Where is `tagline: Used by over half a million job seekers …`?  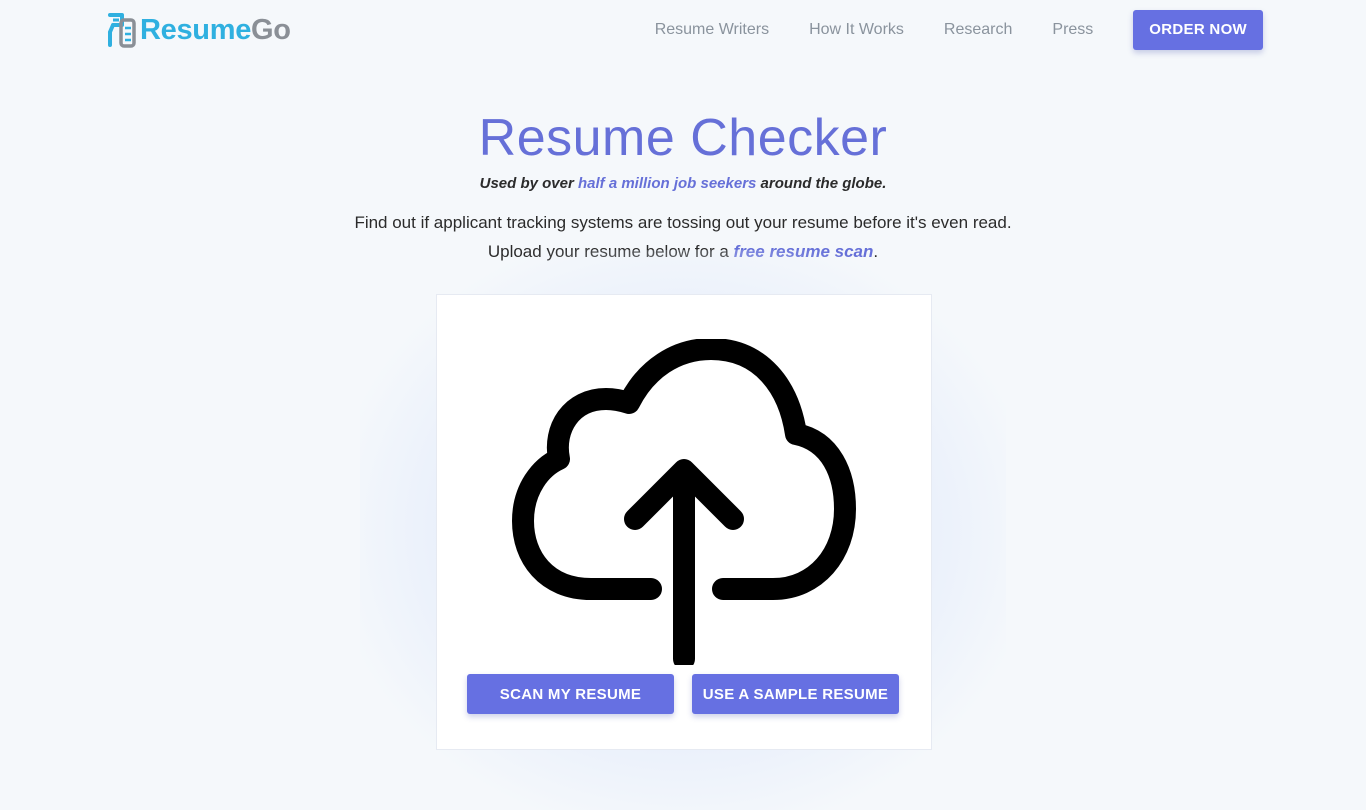 tagline: Used by over half a million job seekers … is located at coordinates (683, 183).